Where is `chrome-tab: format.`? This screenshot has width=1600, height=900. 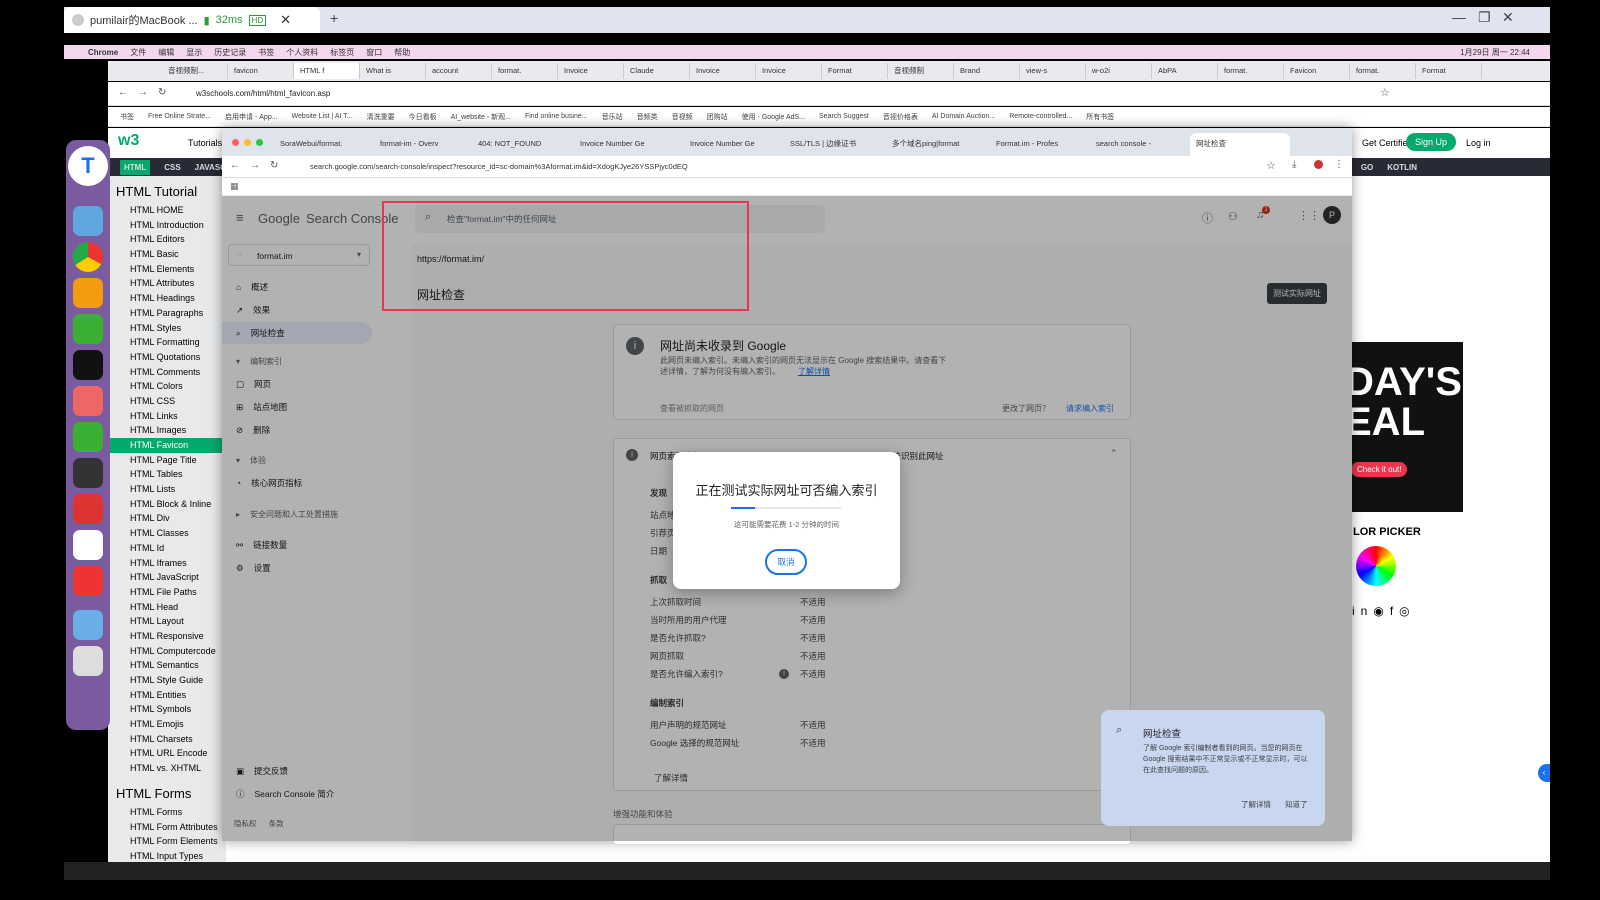 chrome-tab: format. is located at coordinates (525, 71).